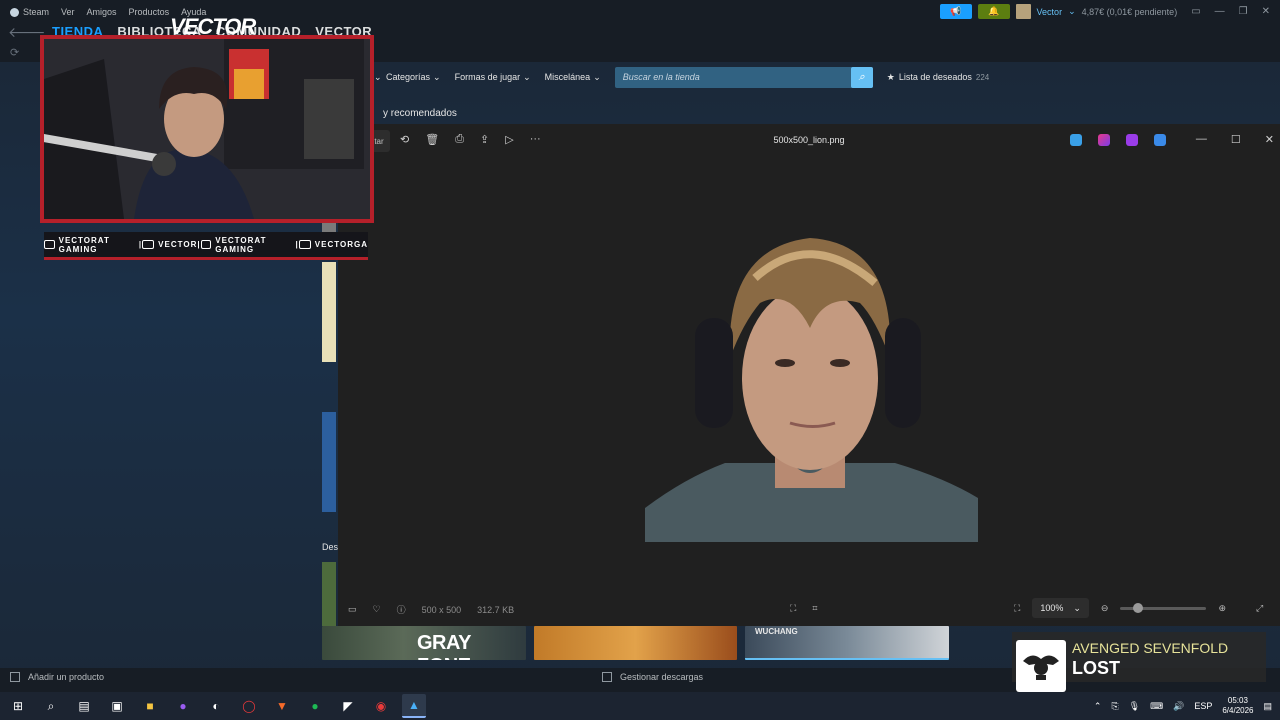 The image size is (1280, 720). I want to click on steam-menu-productos: Productos, so click(149, 12).